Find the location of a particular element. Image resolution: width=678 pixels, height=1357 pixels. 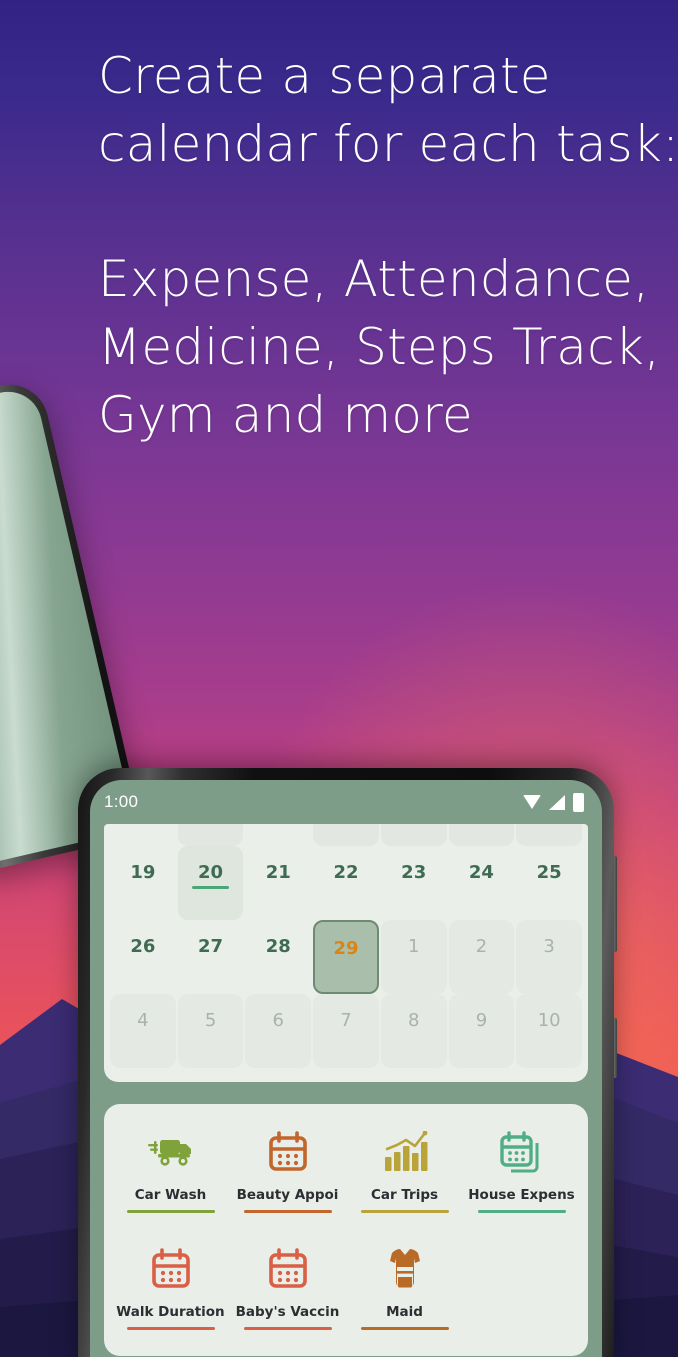

calendar-row: 26 27 28 29 1 2 3 is located at coordinates (346, 957).